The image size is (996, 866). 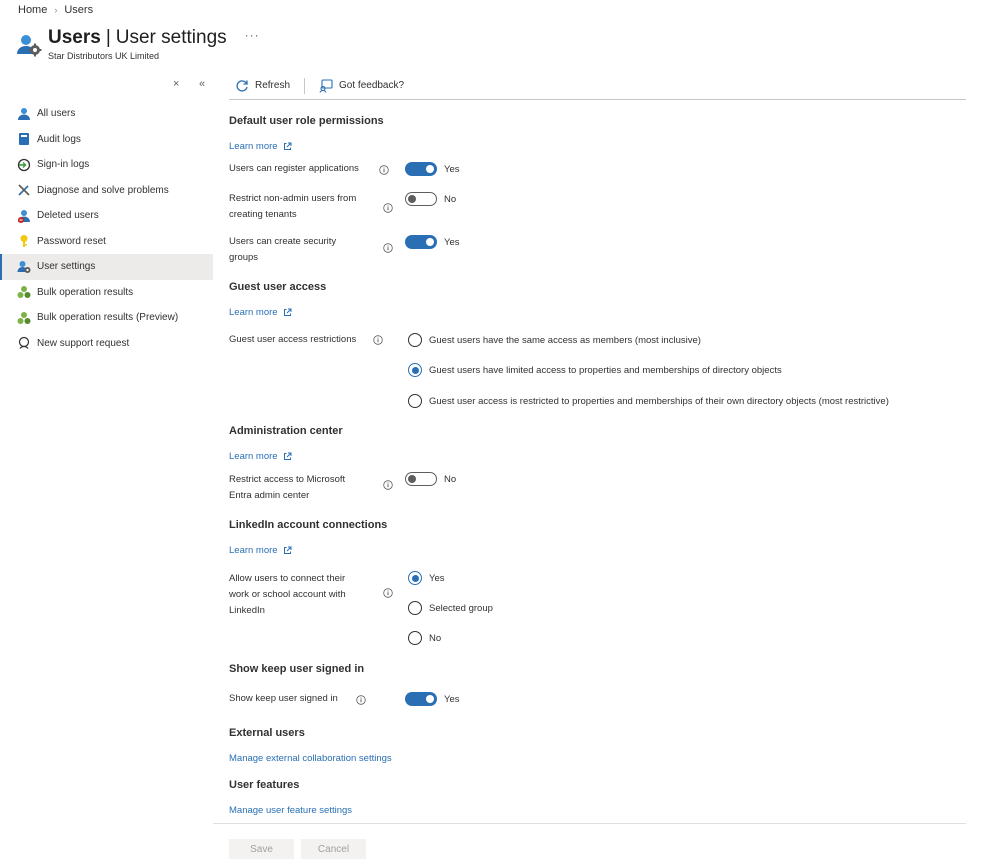 What do you see at coordinates (262, 86) in the screenshot?
I see `refresh-button: Refresh` at bounding box center [262, 86].